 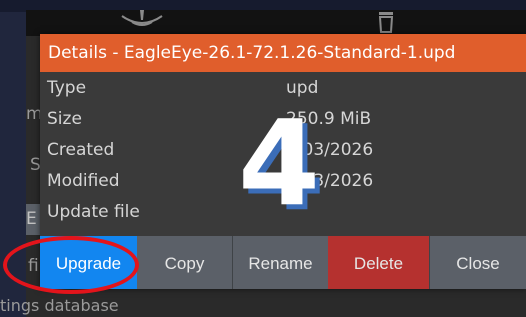 I want to click on upgrade-button: Upgrade, so click(x=88, y=262).